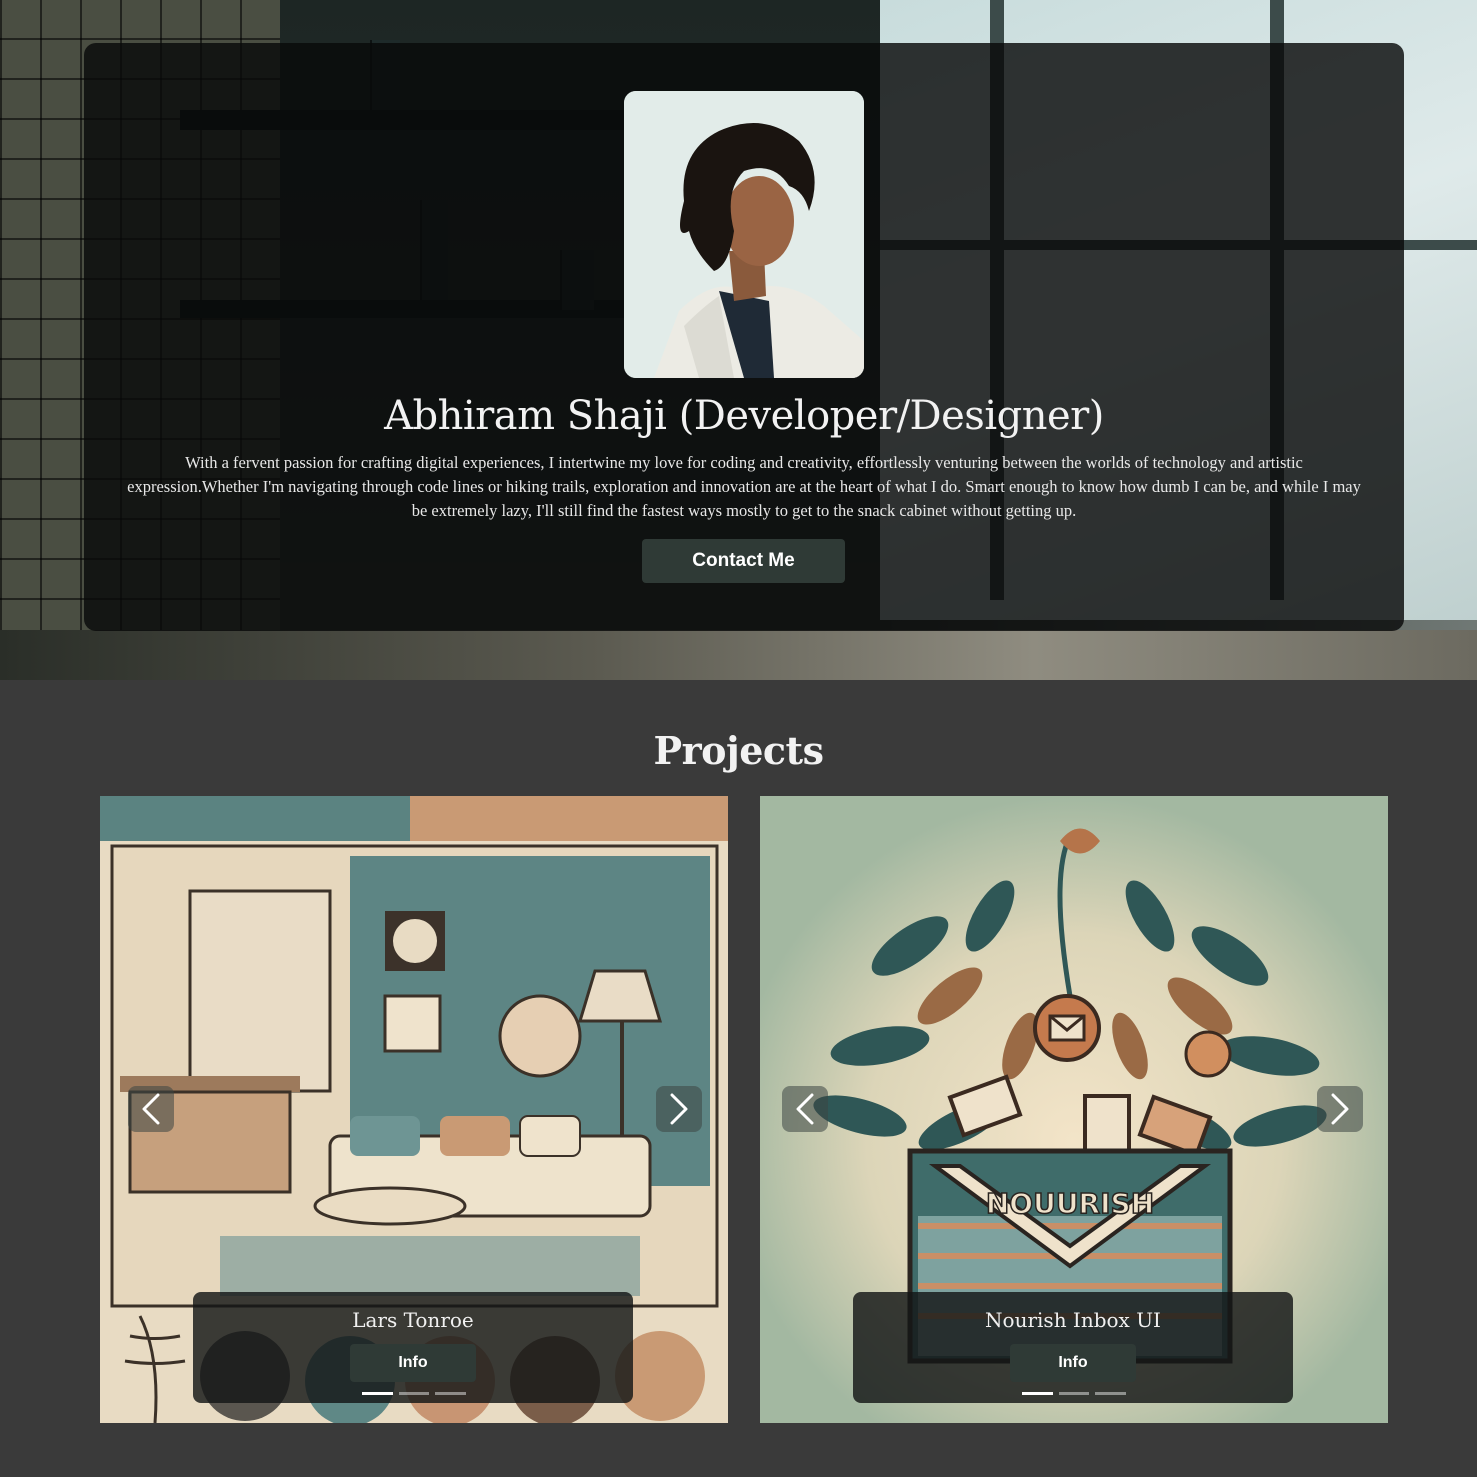  Describe the element at coordinates (1070, 1203) in the screenshot. I see `art-text: NOUURISH` at that location.